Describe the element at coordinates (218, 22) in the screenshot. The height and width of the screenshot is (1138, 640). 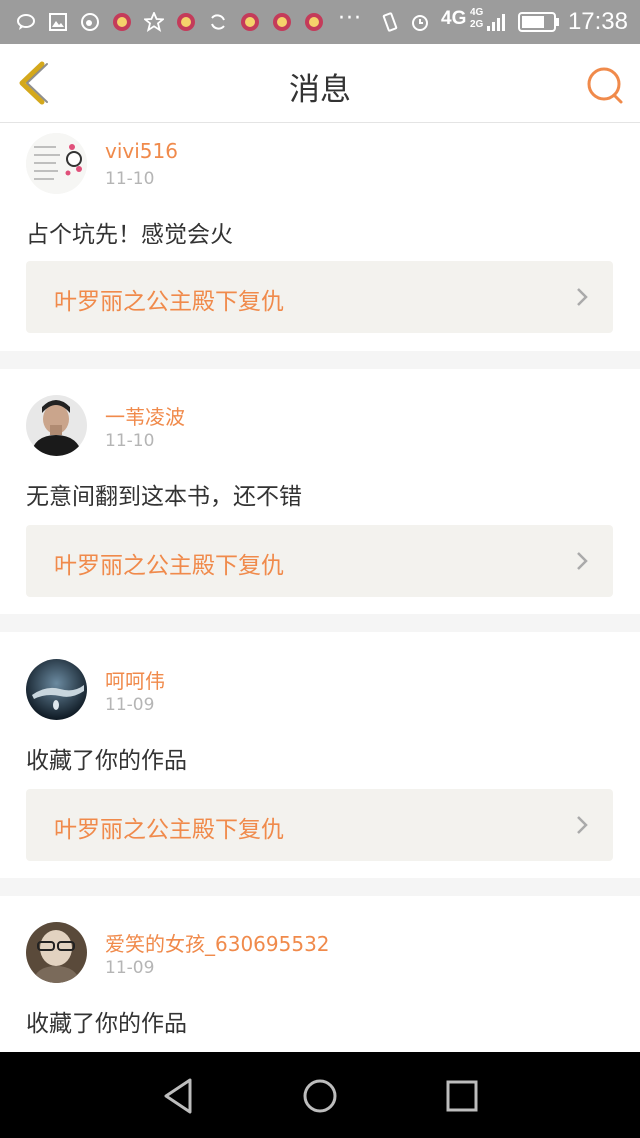
I see `sync-icon` at that location.